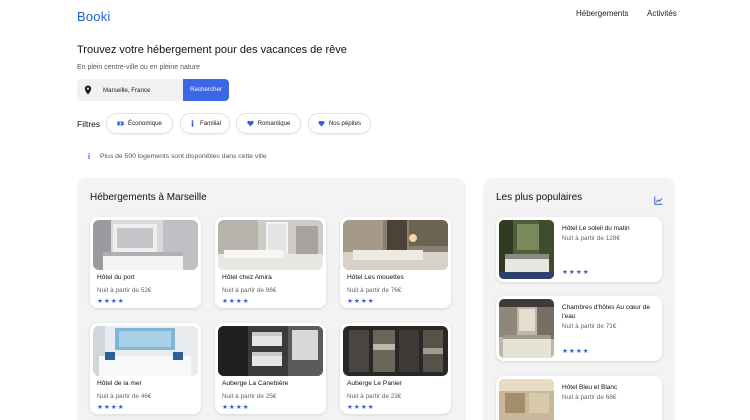 The height and width of the screenshot is (420, 750). I want to click on listing-name: Hôtel Les mouettes, so click(375, 277).